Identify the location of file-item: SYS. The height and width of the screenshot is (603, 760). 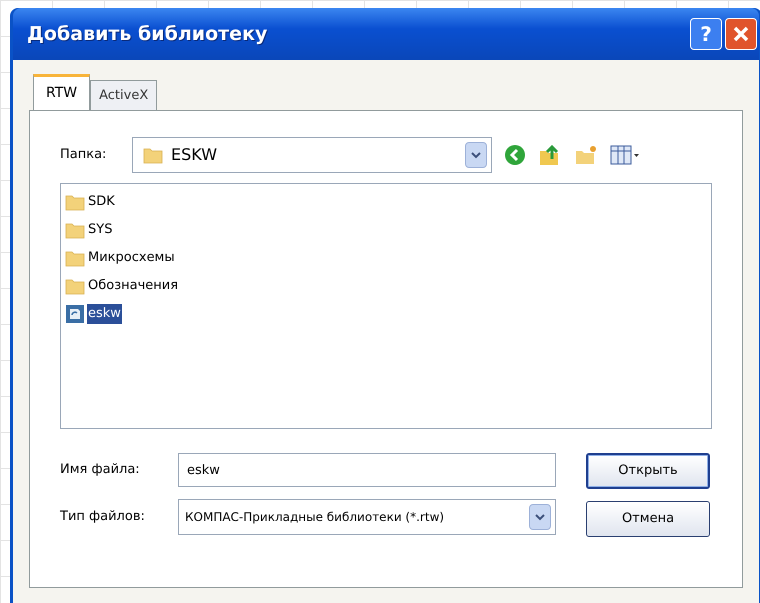
(388, 230).